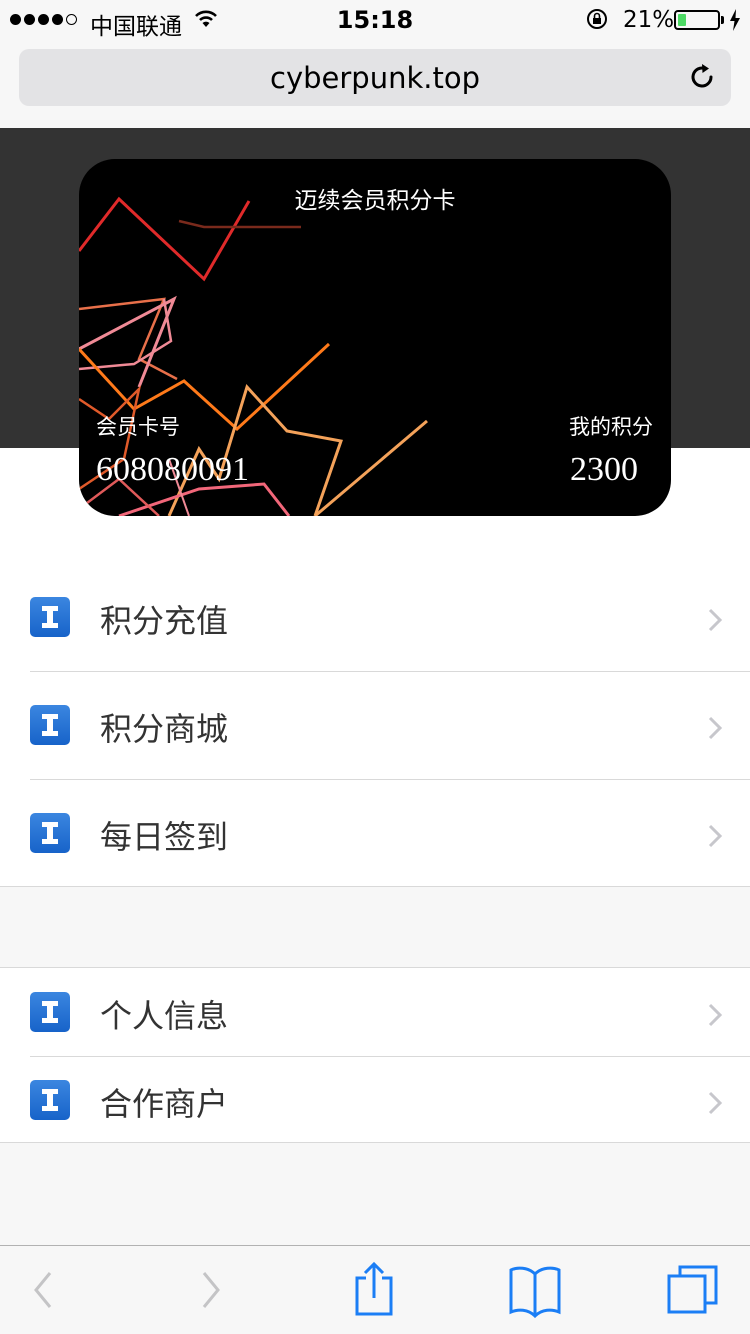 This screenshot has width=750, height=1334. Describe the element at coordinates (604, 469) in the screenshot. I see `points-value: 2300` at that location.